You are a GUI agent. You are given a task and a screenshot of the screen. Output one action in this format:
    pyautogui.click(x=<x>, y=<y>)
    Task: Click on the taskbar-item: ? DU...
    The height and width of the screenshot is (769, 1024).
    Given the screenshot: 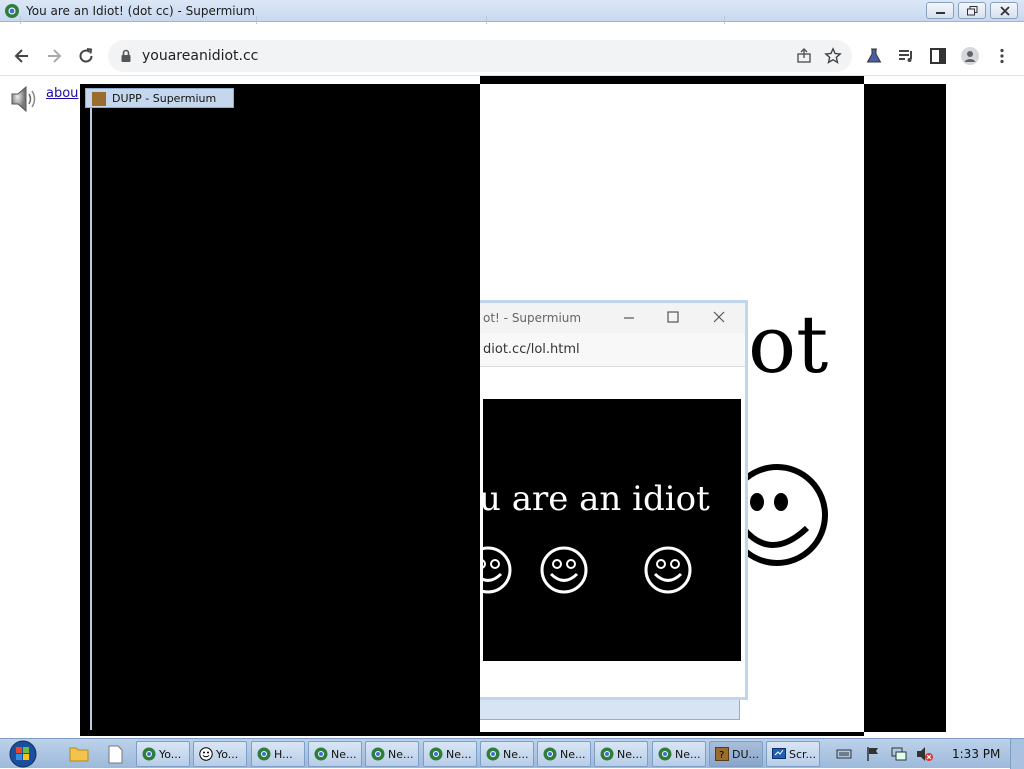 What is the action you would take?
    pyautogui.click(x=736, y=754)
    